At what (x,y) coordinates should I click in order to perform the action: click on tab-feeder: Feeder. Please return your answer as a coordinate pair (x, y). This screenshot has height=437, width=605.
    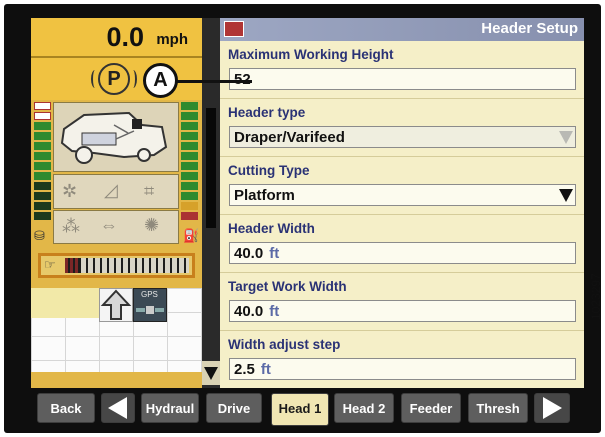
    Looking at the image, I should click on (431, 408).